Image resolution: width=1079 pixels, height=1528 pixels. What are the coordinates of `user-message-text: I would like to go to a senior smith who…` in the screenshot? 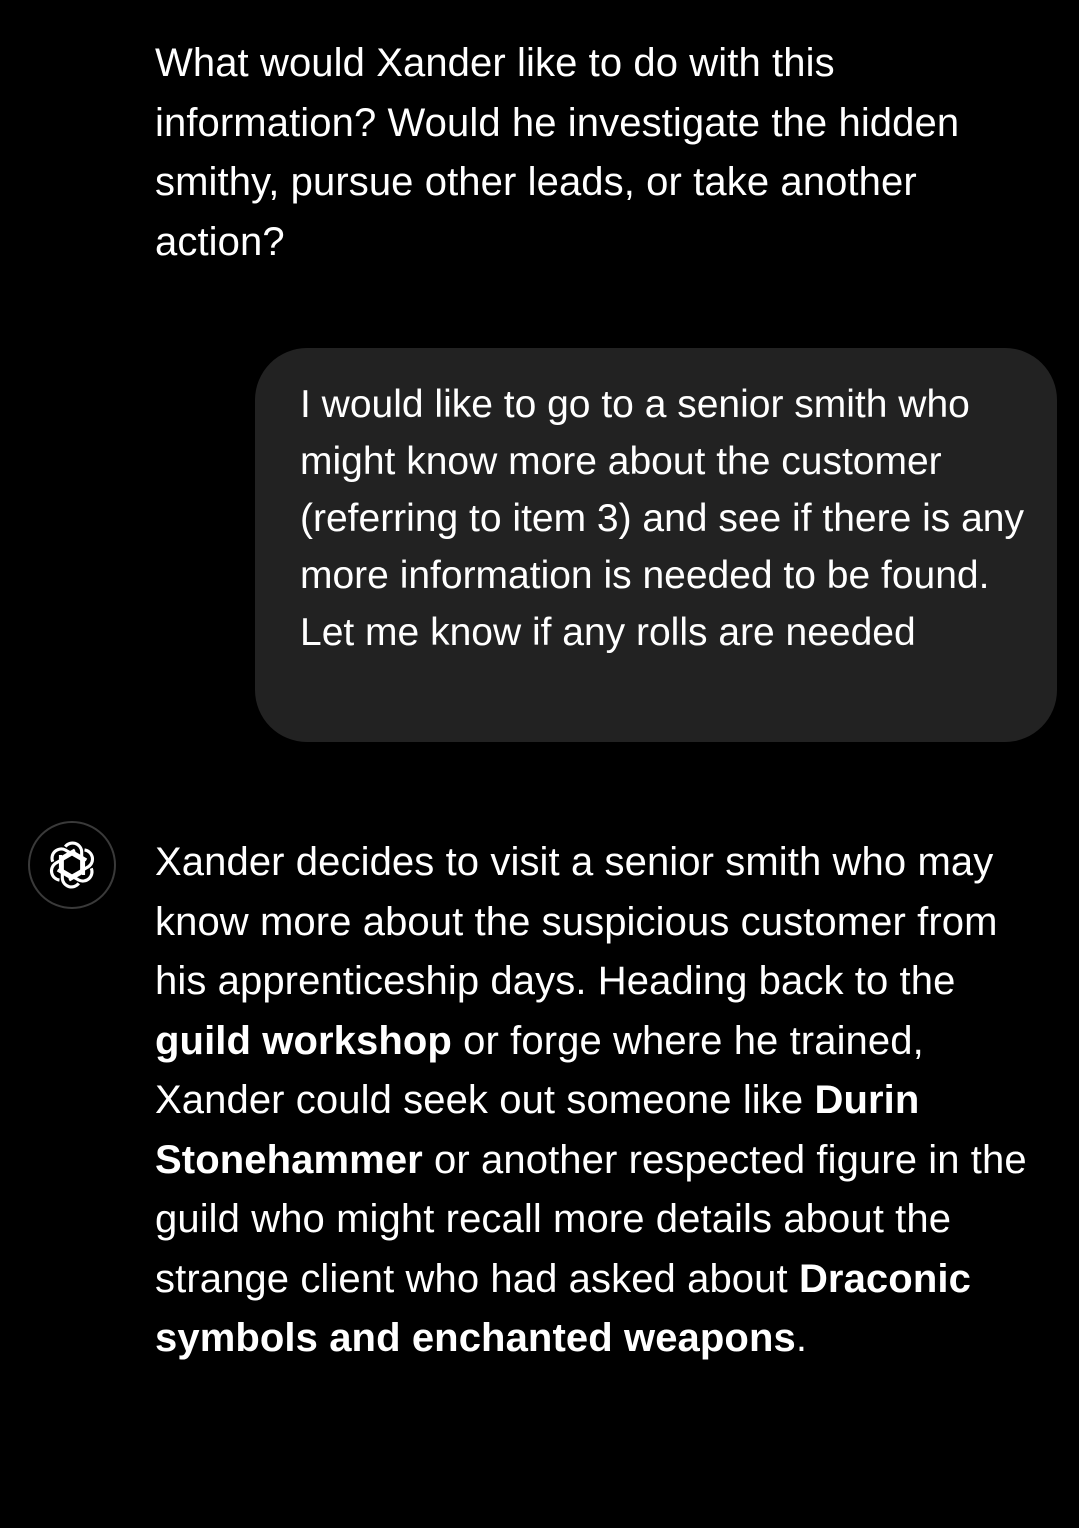 It's located at (662, 518).